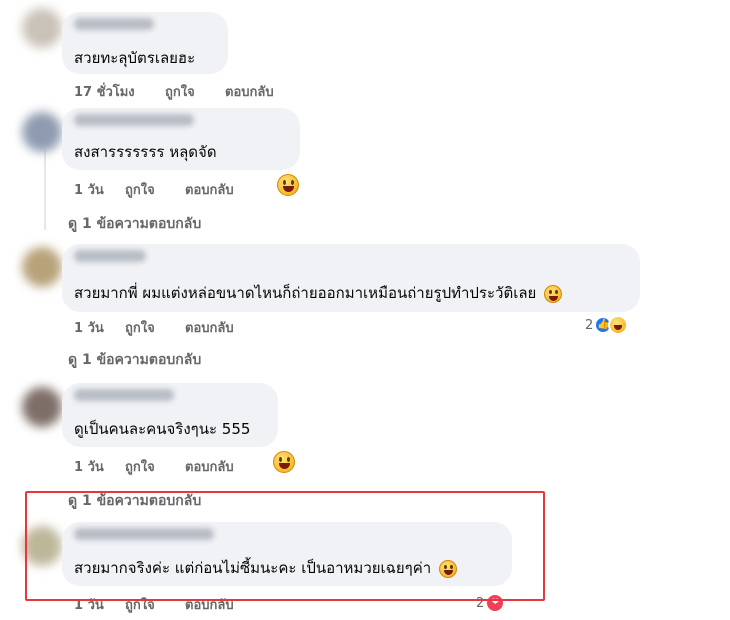  What do you see at coordinates (45, 190) in the screenshot?
I see `thread-line` at bounding box center [45, 190].